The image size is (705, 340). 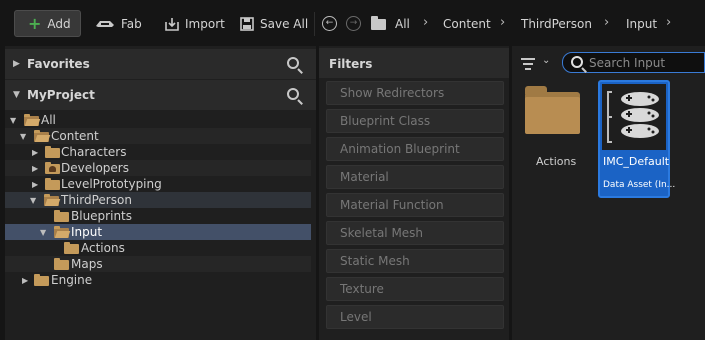 What do you see at coordinates (102, 216) in the screenshot?
I see `tree-item-label: Blueprints` at bounding box center [102, 216].